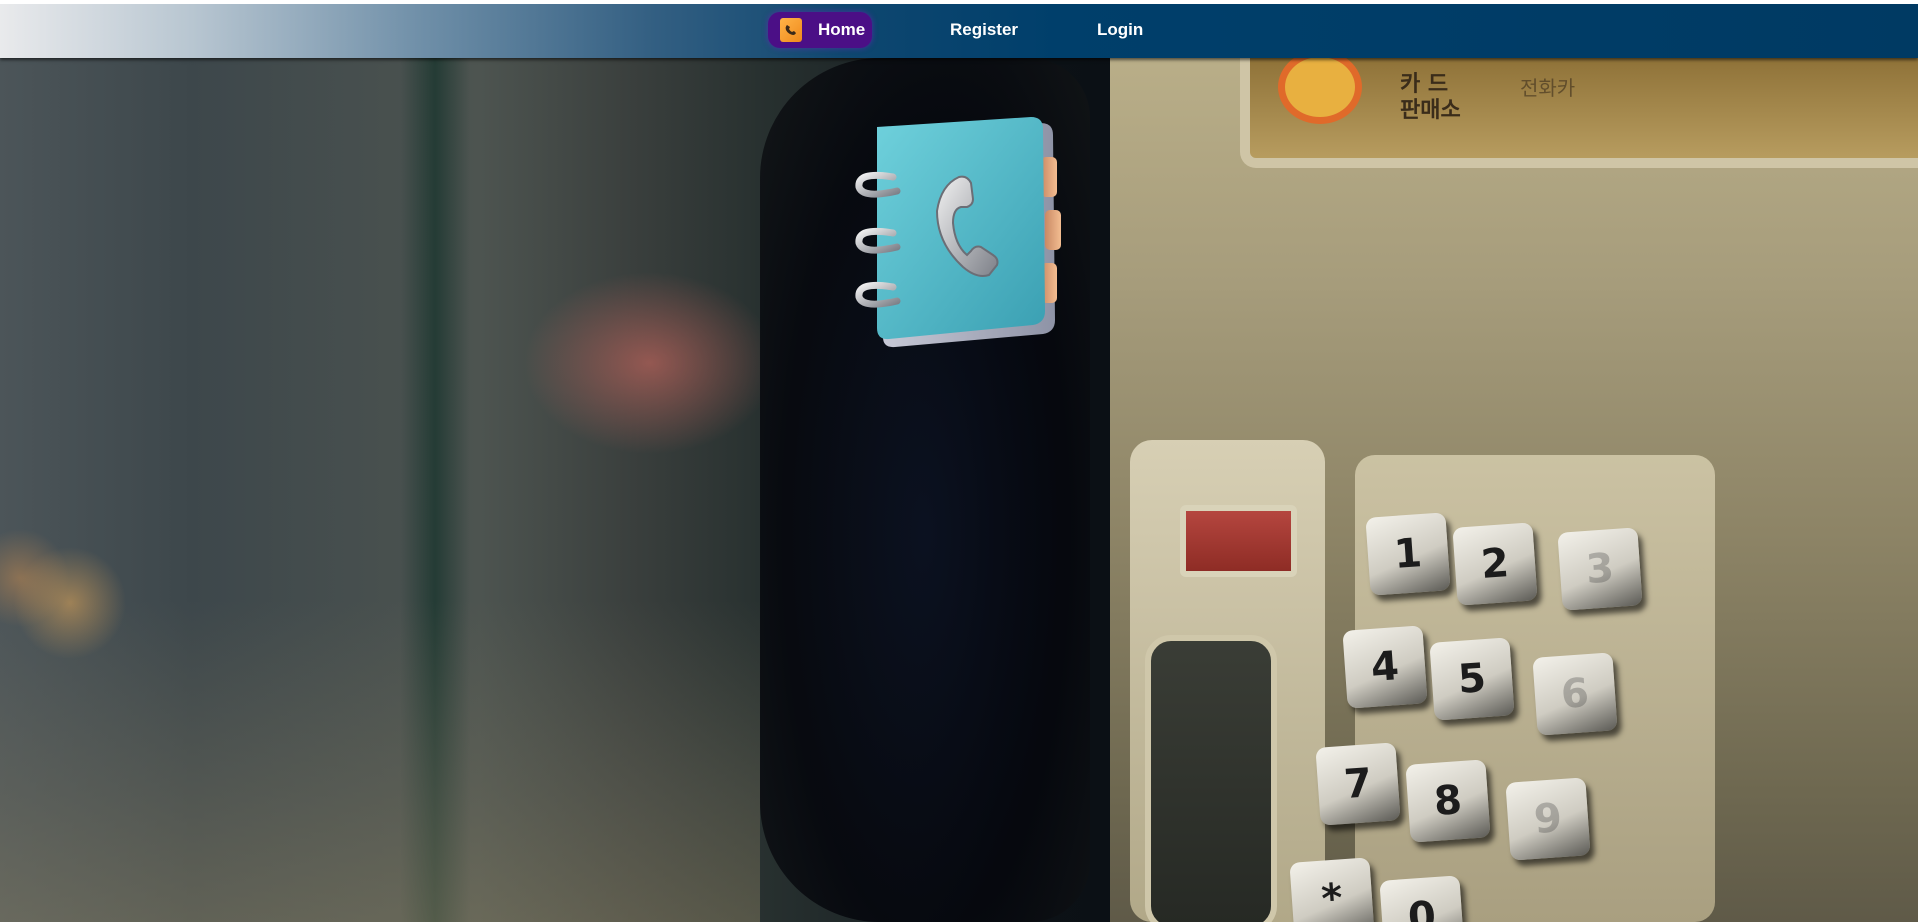 Image resolution: width=1918 pixels, height=922 pixels. What do you see at coordinates (1238, 541) in the screenshot?
I see `red-button` at bounding box center [1238, 541].